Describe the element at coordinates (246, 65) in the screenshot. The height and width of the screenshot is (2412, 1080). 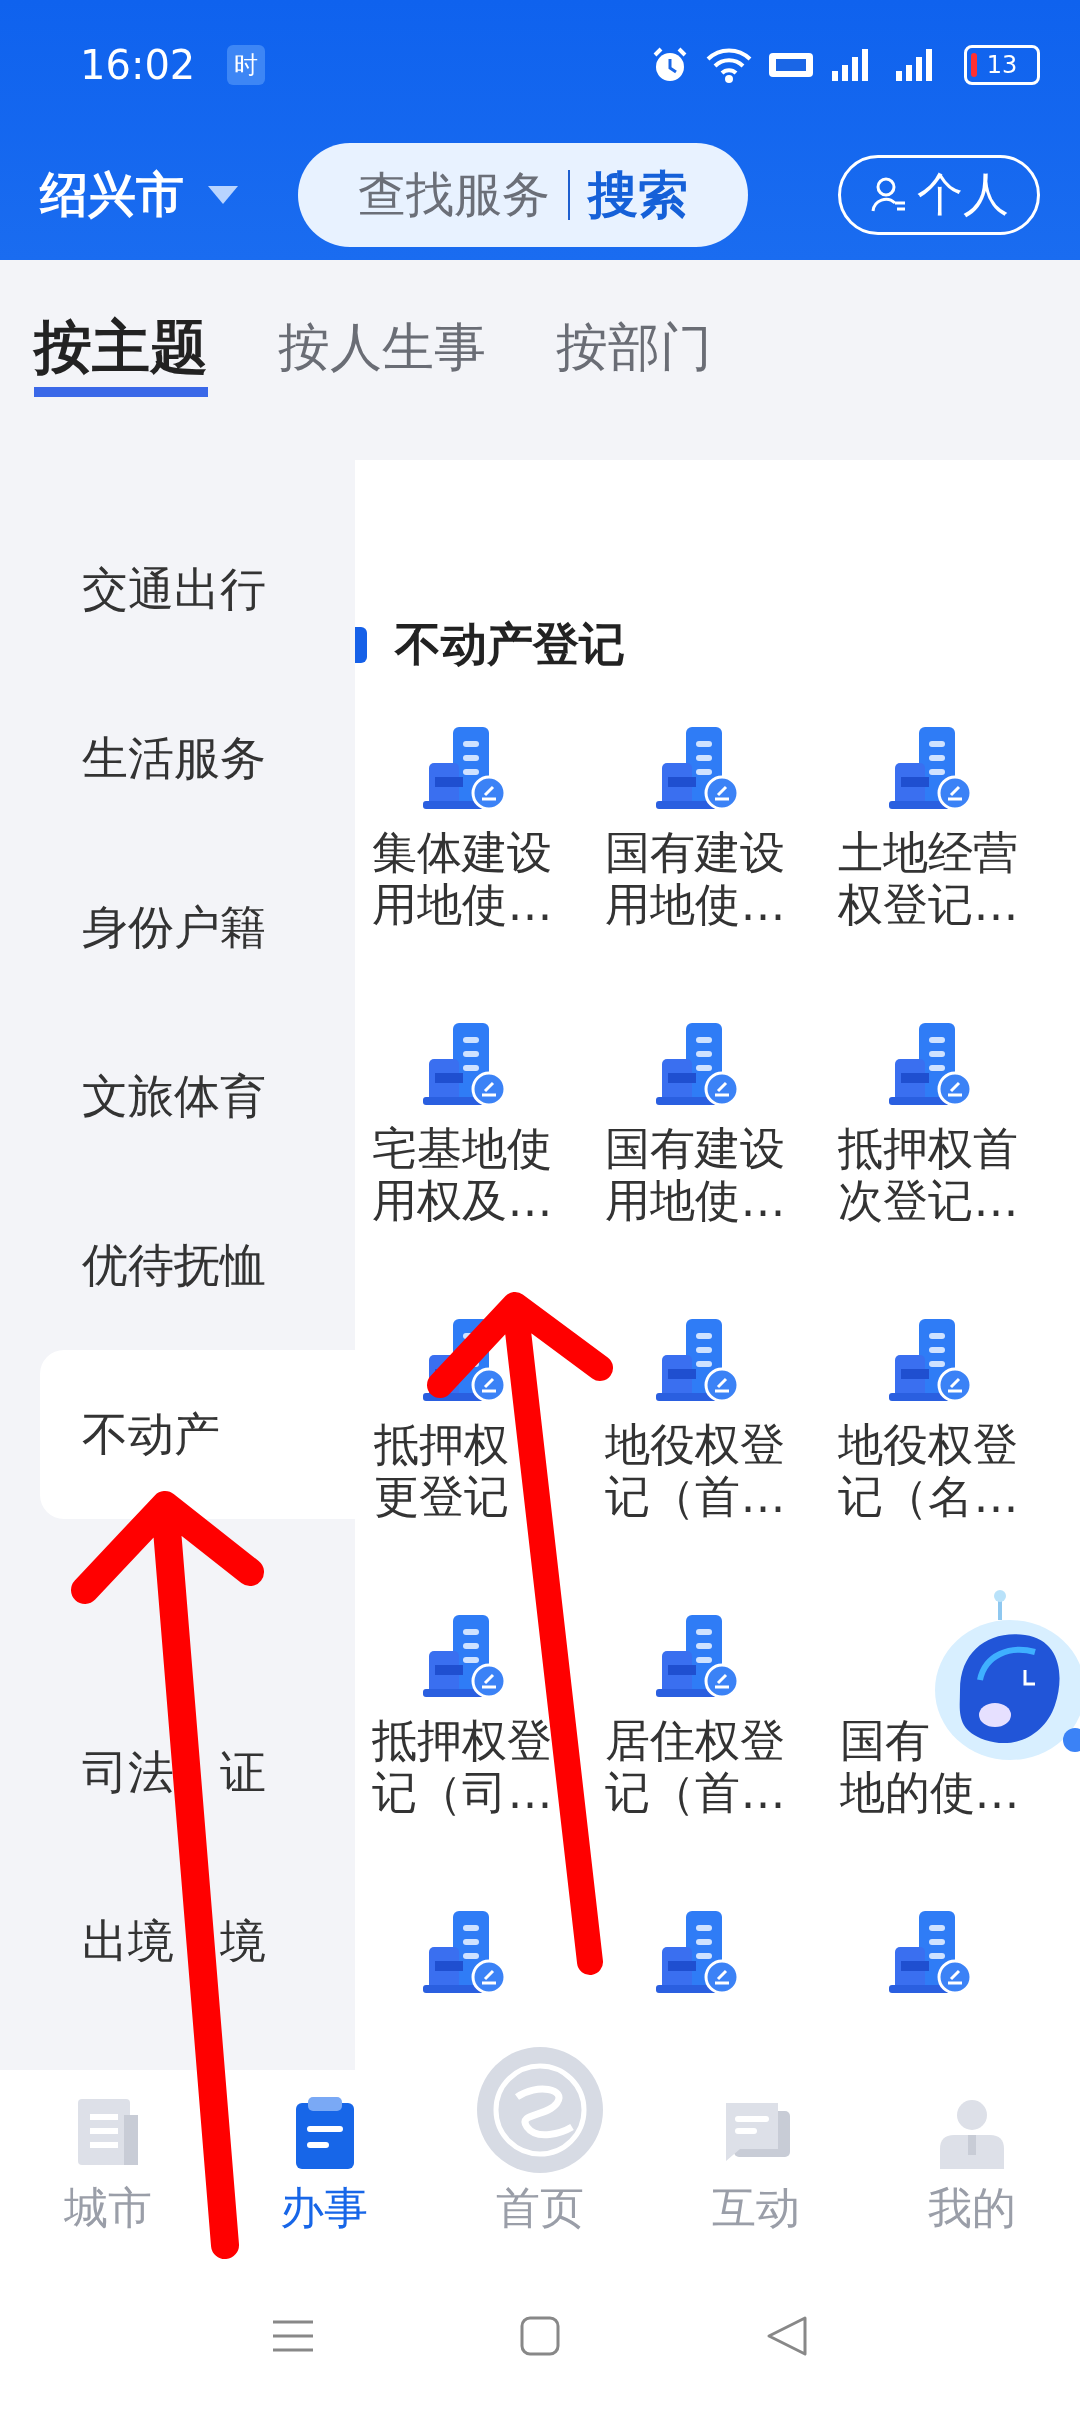
I see `status-badge: 时` at that location.